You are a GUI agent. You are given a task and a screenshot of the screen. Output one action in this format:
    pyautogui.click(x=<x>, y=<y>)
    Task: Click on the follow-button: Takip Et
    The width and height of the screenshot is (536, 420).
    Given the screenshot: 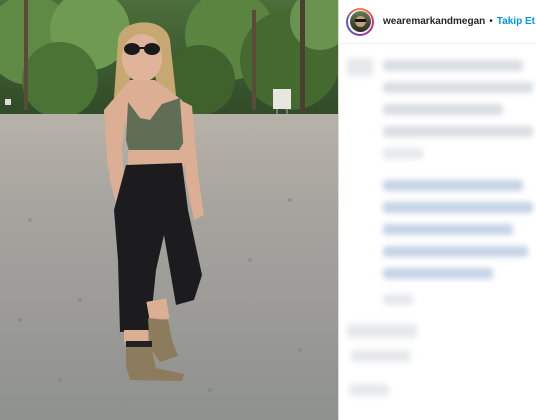 What is the action you would take?
    pyautogui.click(x=516, y=21)
    